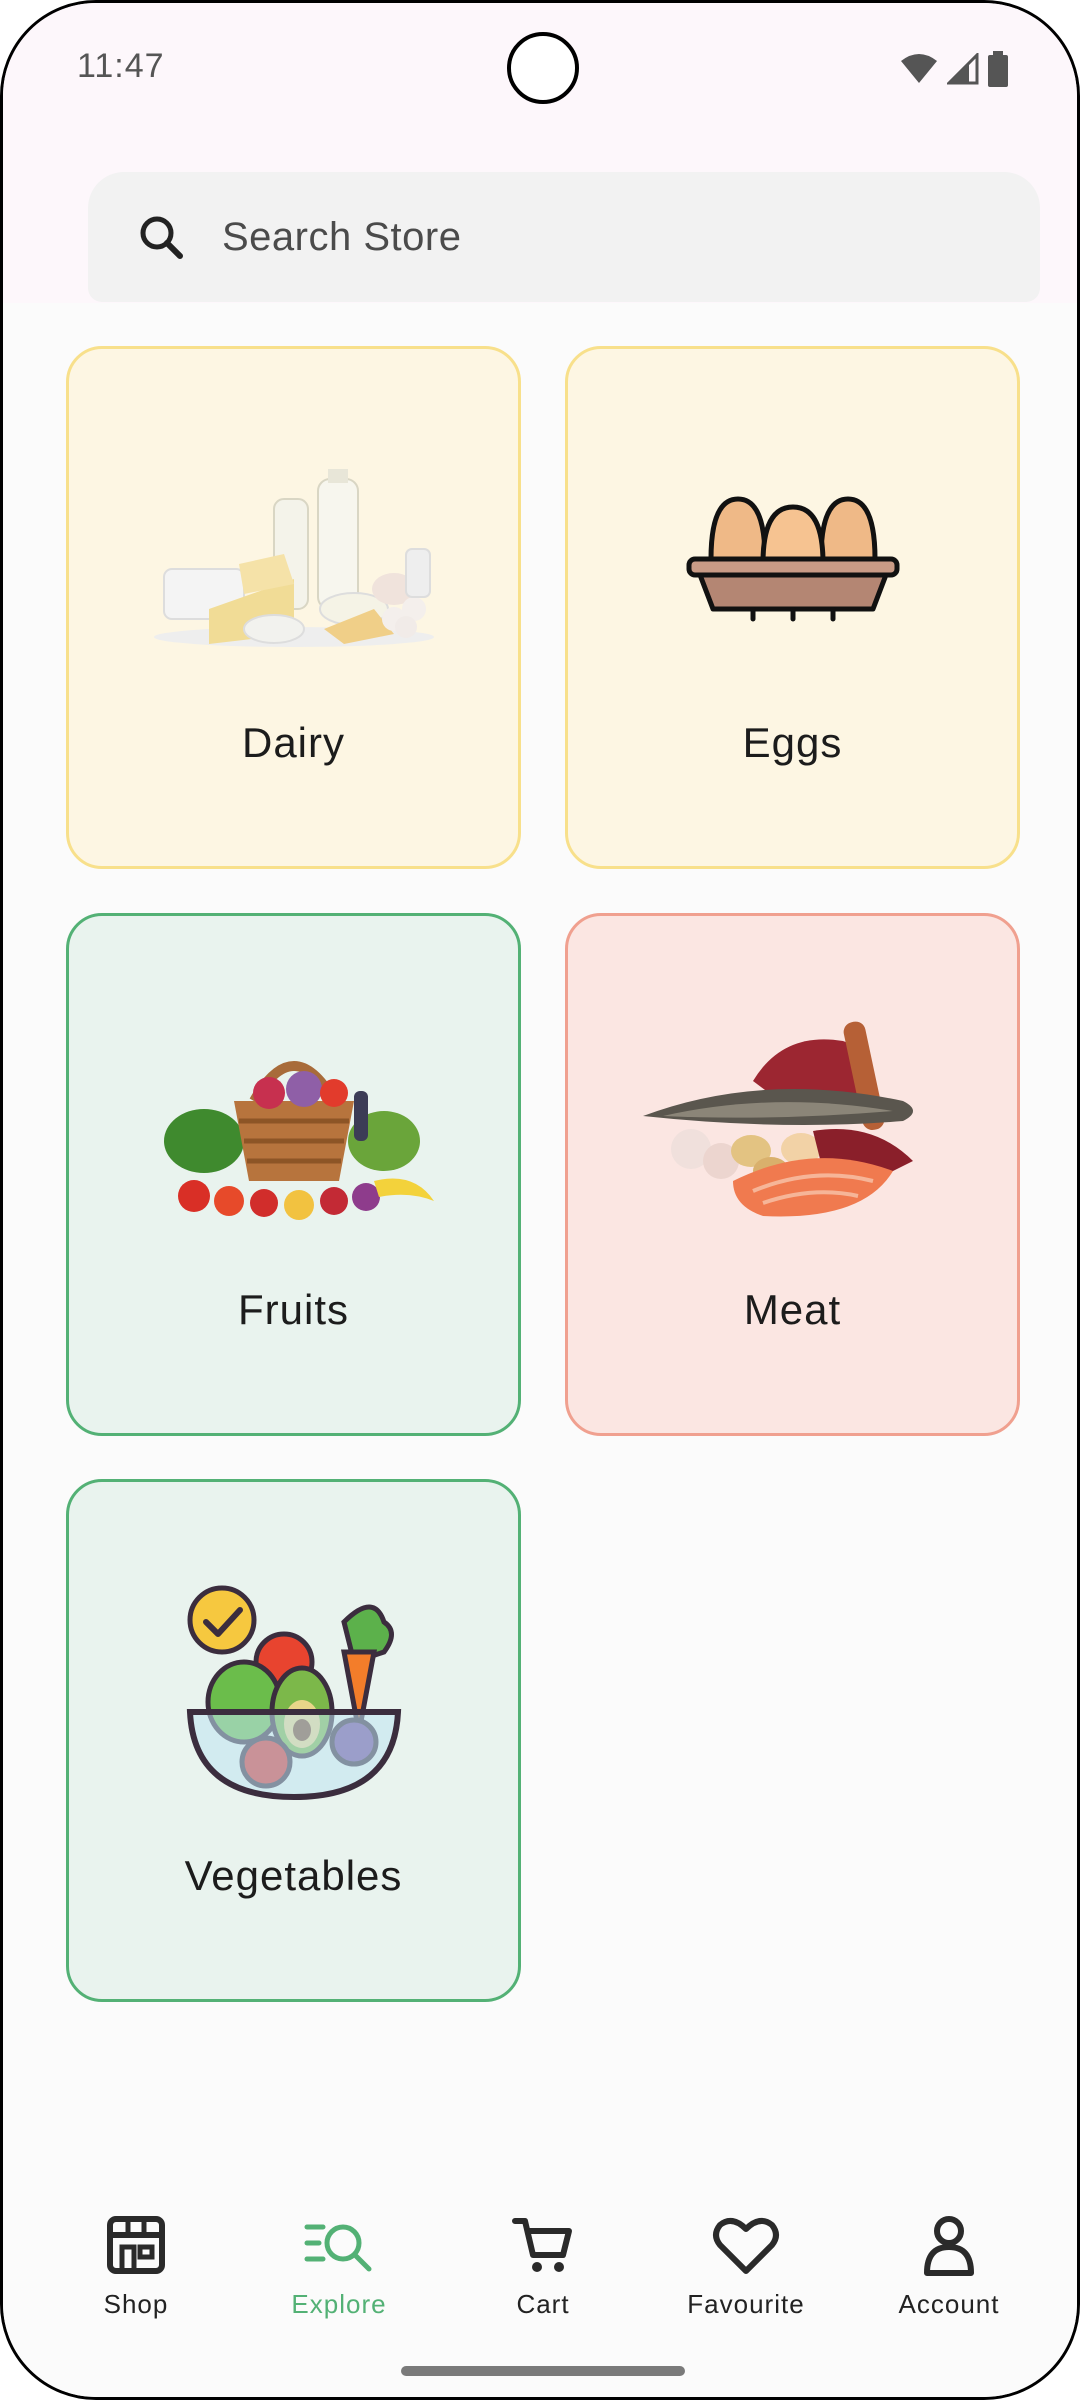  Describe the element at coordinates (121, 66) in the screenshot. I see `status-time: 11:47` at that location.